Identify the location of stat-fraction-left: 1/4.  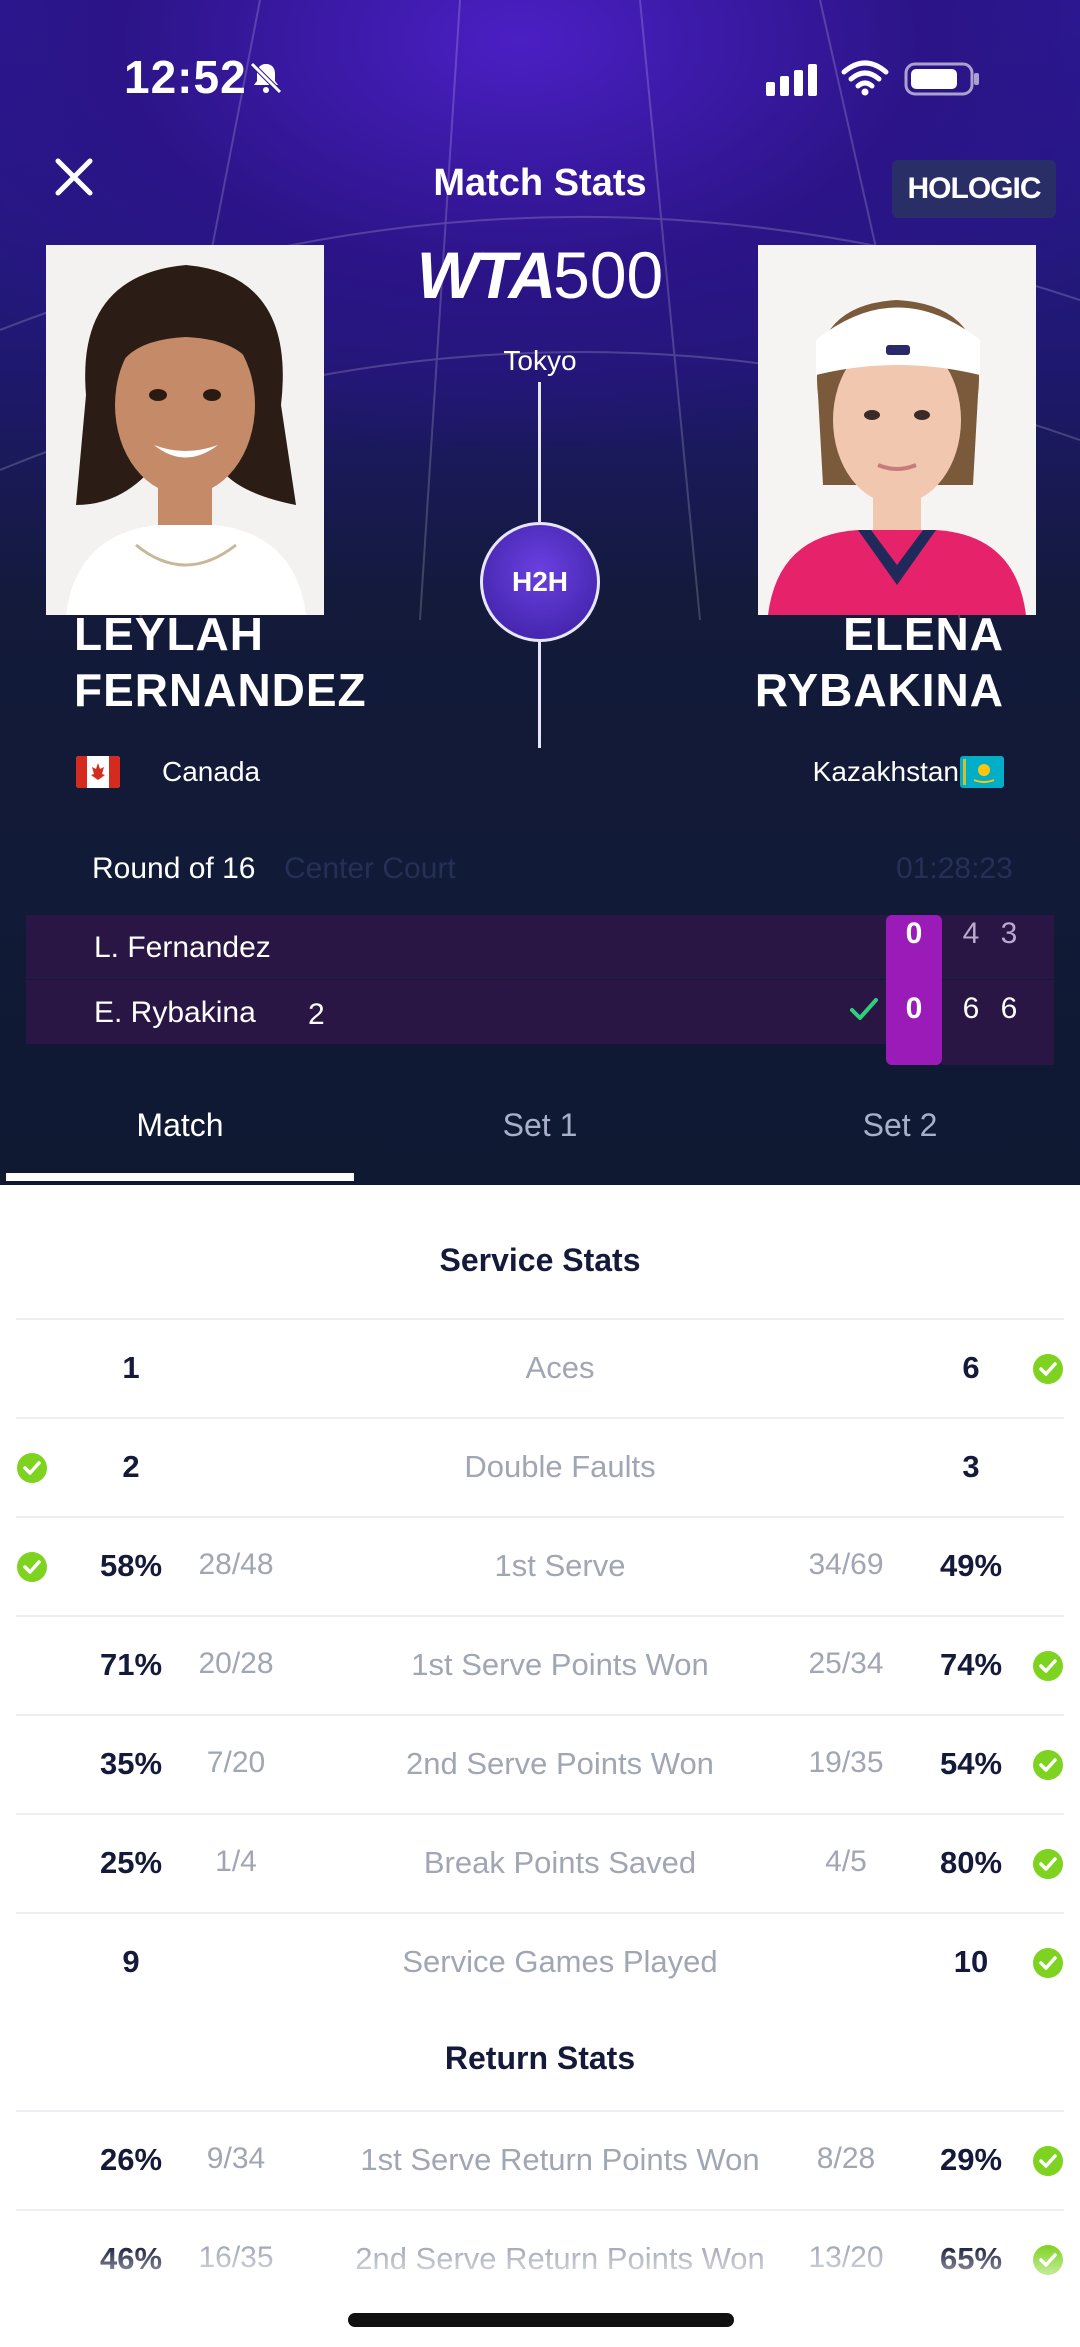
(236, 1861).